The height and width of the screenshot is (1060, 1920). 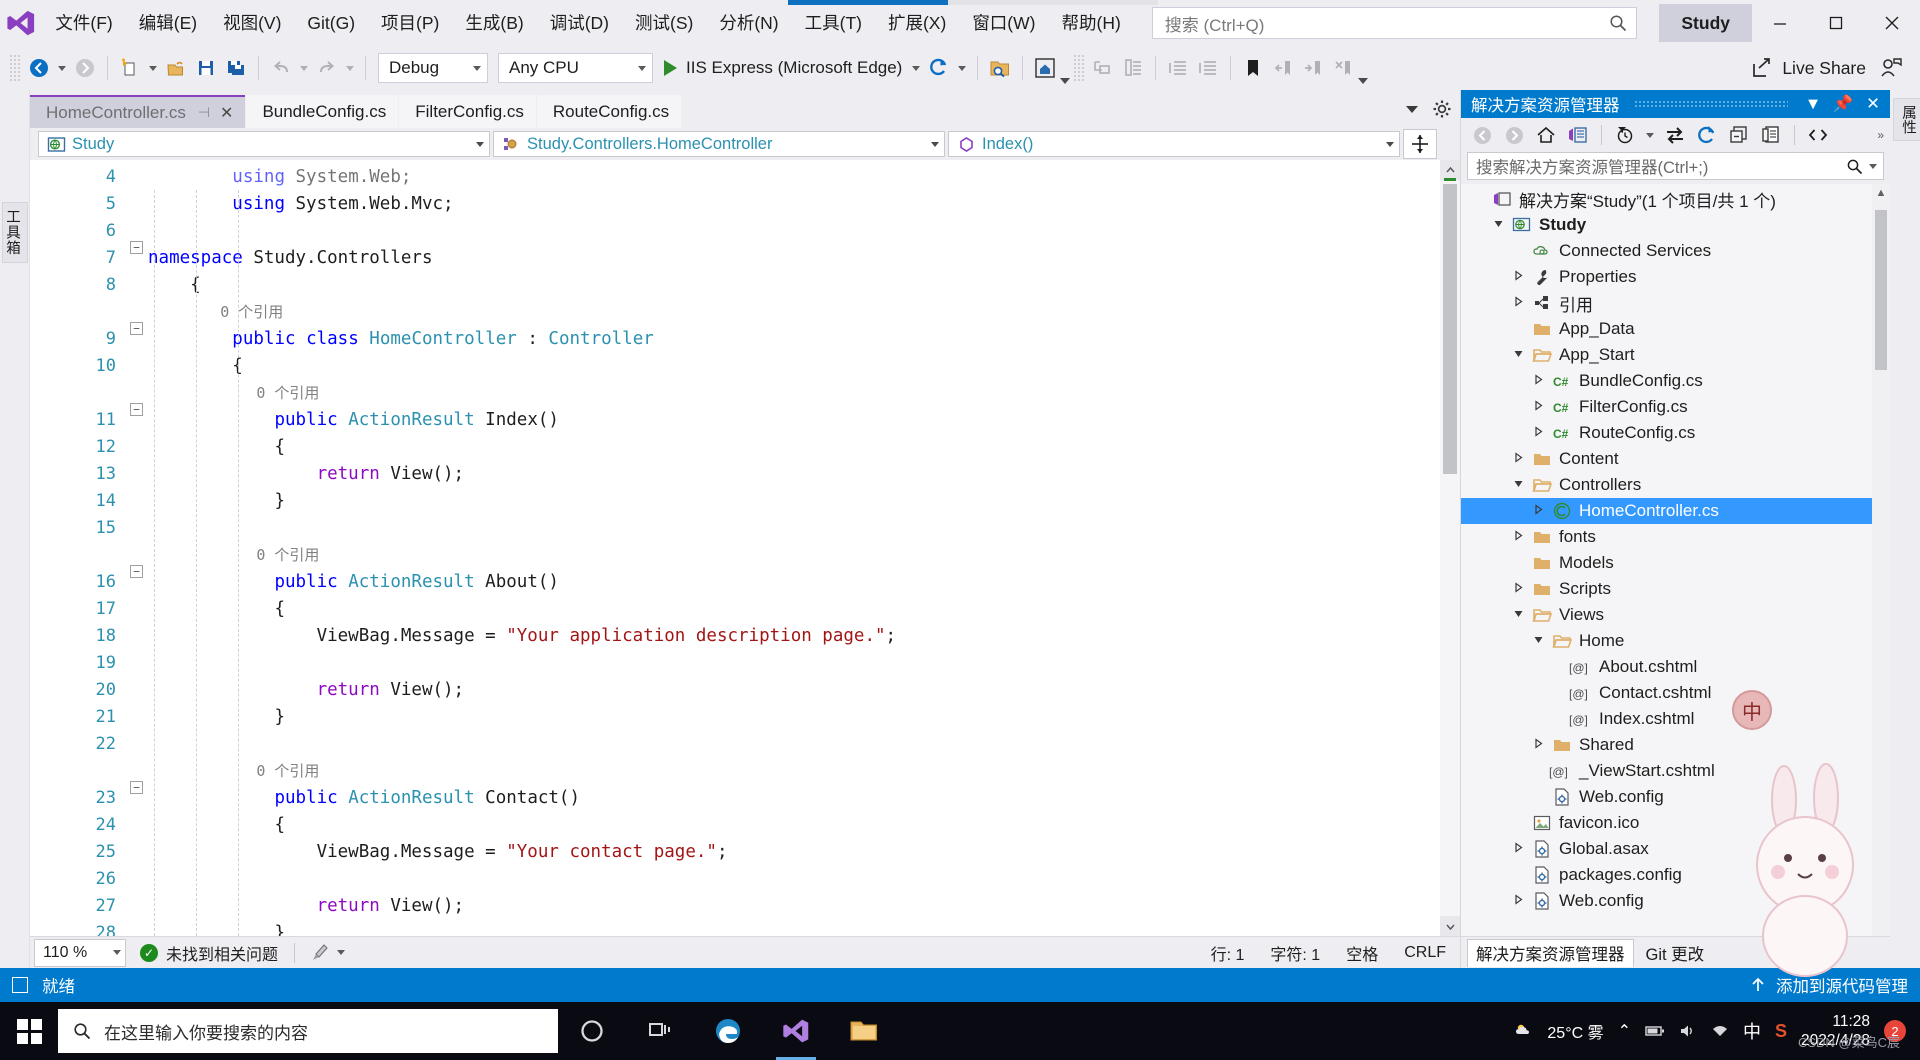 What do you see at coordinates (1283, 68) in the screenshot?
I see `previous-bookmark-button` at bounding box center [1283, 68].